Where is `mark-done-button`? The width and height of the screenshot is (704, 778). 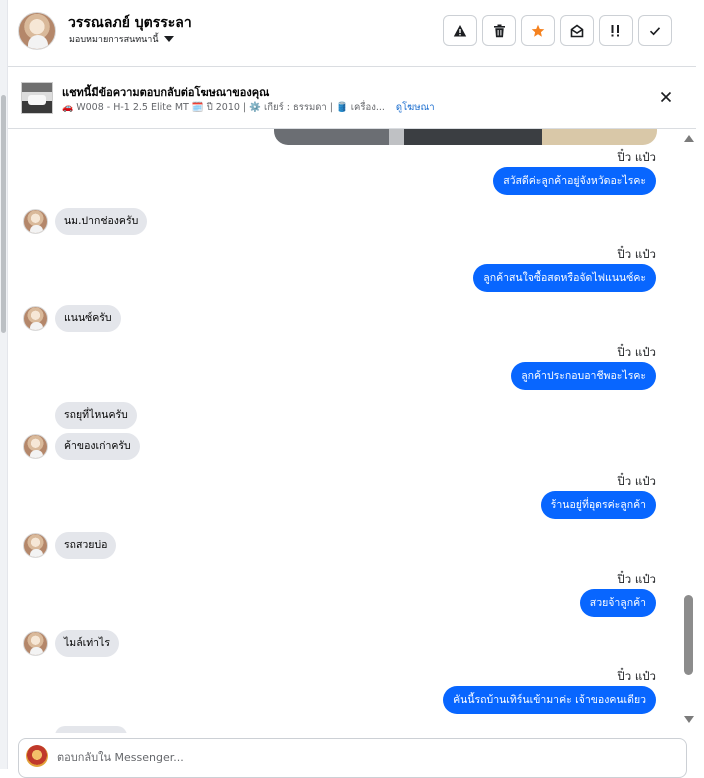 mark-done-button is located at coordinates (655, 30).